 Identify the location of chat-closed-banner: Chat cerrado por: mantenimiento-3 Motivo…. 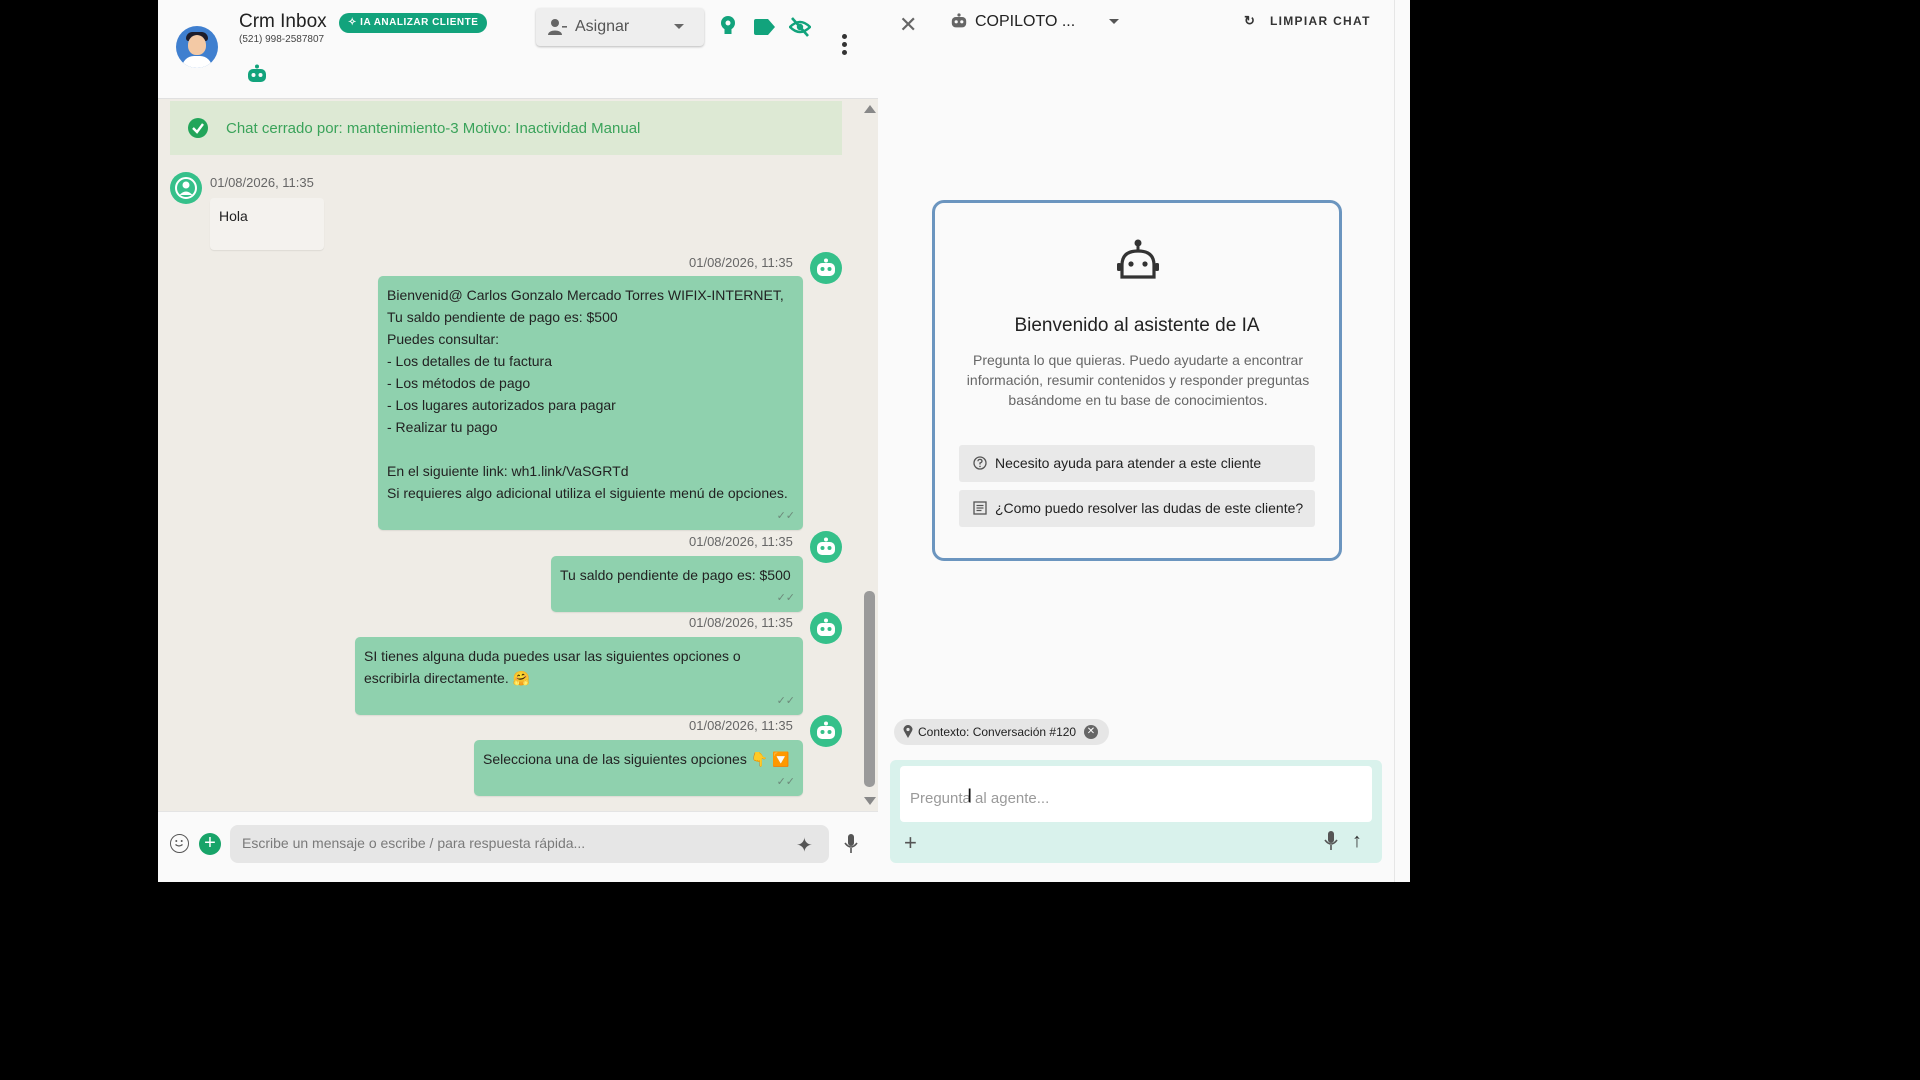
(506, 128).